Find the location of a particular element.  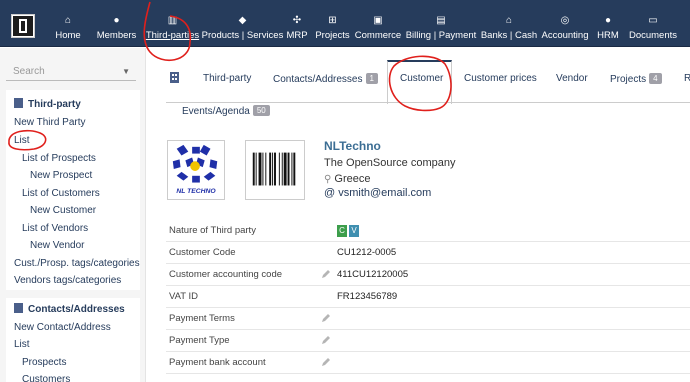

field-label: Payment Type is located at coordinates (199, 340).